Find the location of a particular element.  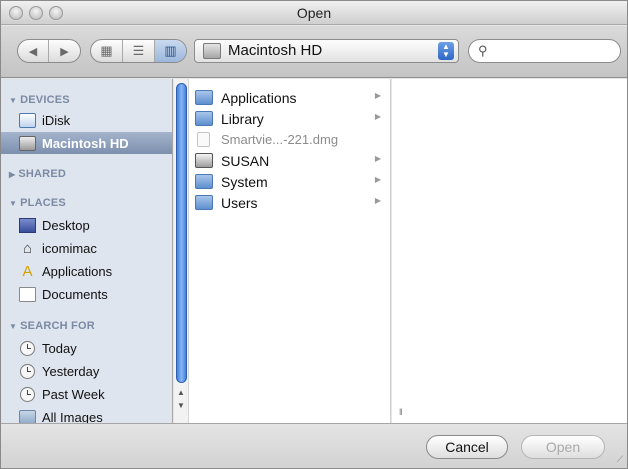

file-name: SUSAN is located at coordinates (245, 160).